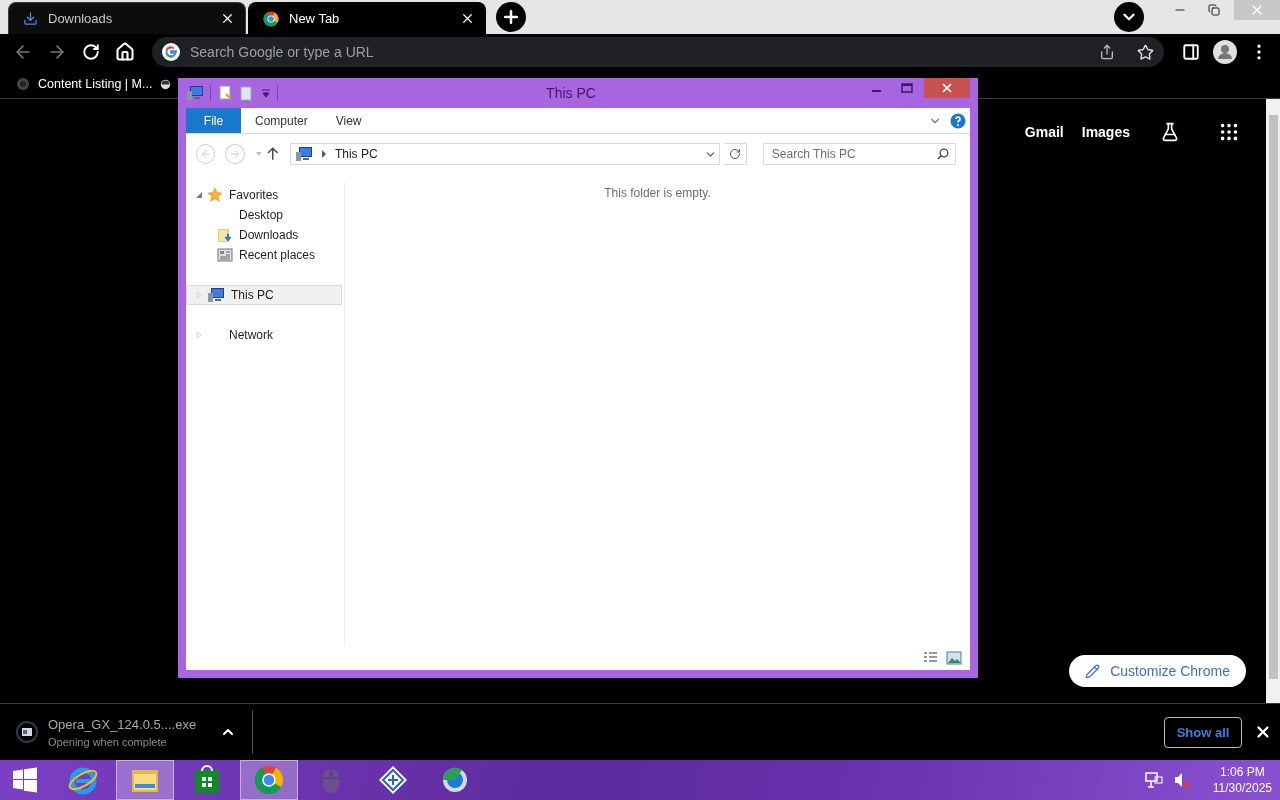 This screenshot has height=800, width=1280. Describe the element at coordinates (1229, 132) in the screenshot. I see `apps-grid-icon` at that location.